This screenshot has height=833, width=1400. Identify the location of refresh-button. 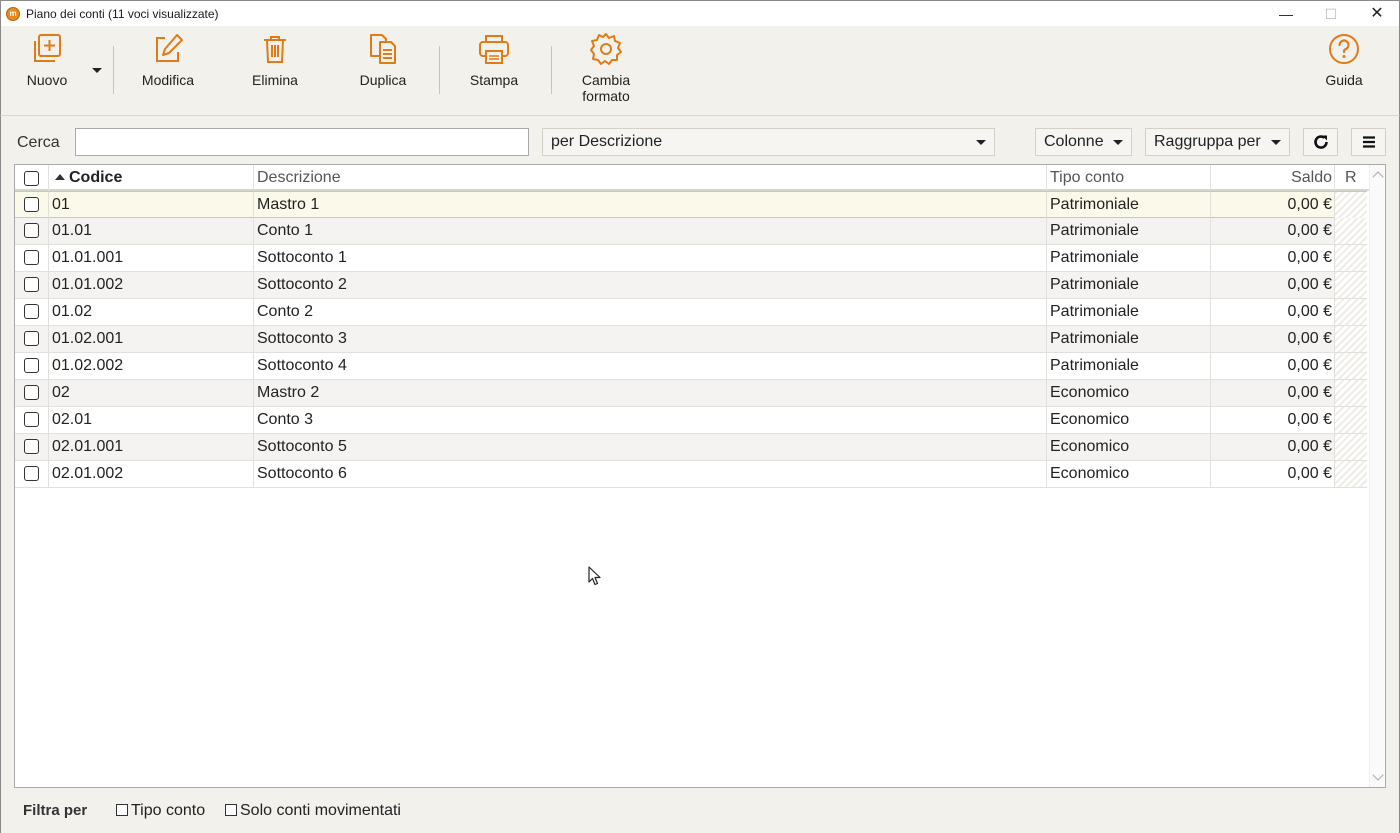
(1320, 142).